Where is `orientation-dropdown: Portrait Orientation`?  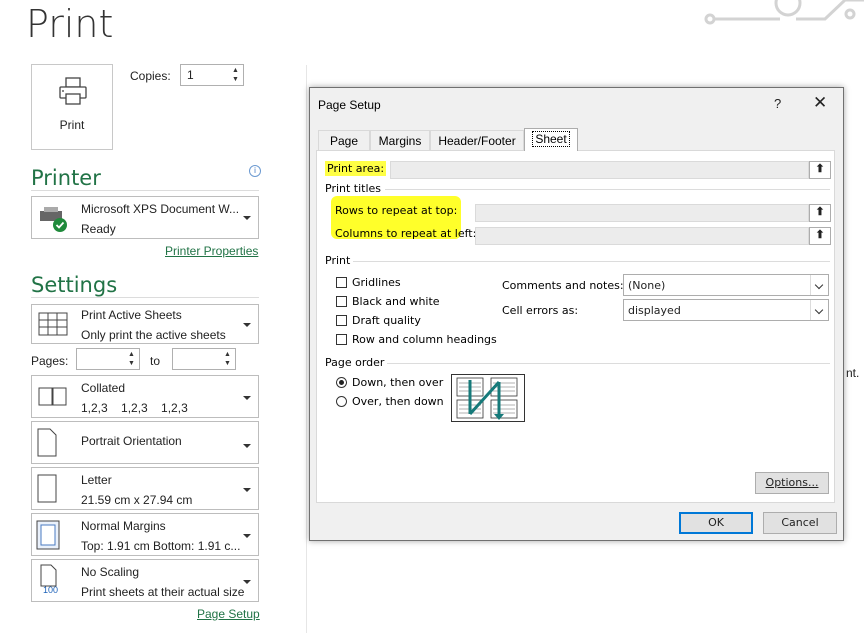 orientation-dropdown: Portrait Orientation is located at coordinates (145, 442).